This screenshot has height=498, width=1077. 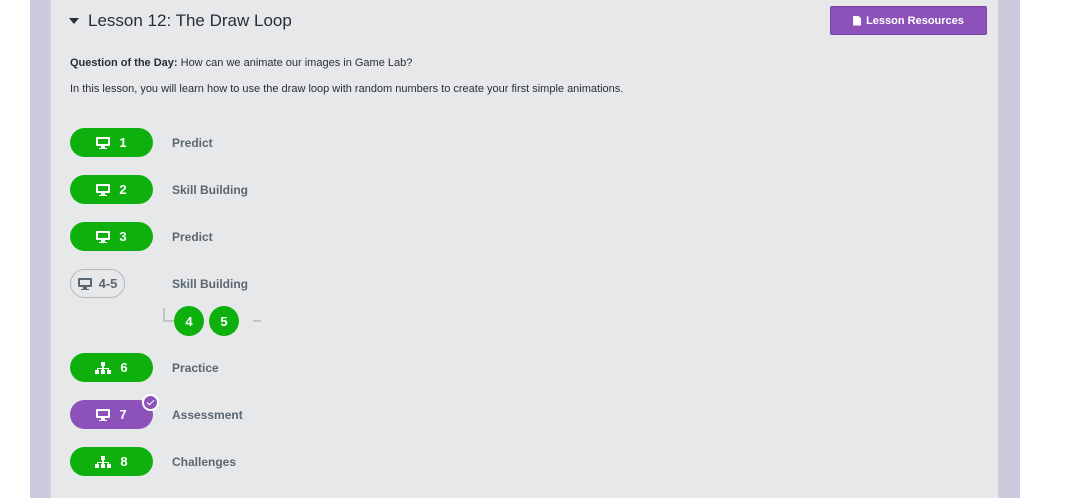 What do you see at coordinates (204, 462) in the screenshot?
I see `level-label: Challenges` at bounding box center [204, 462].